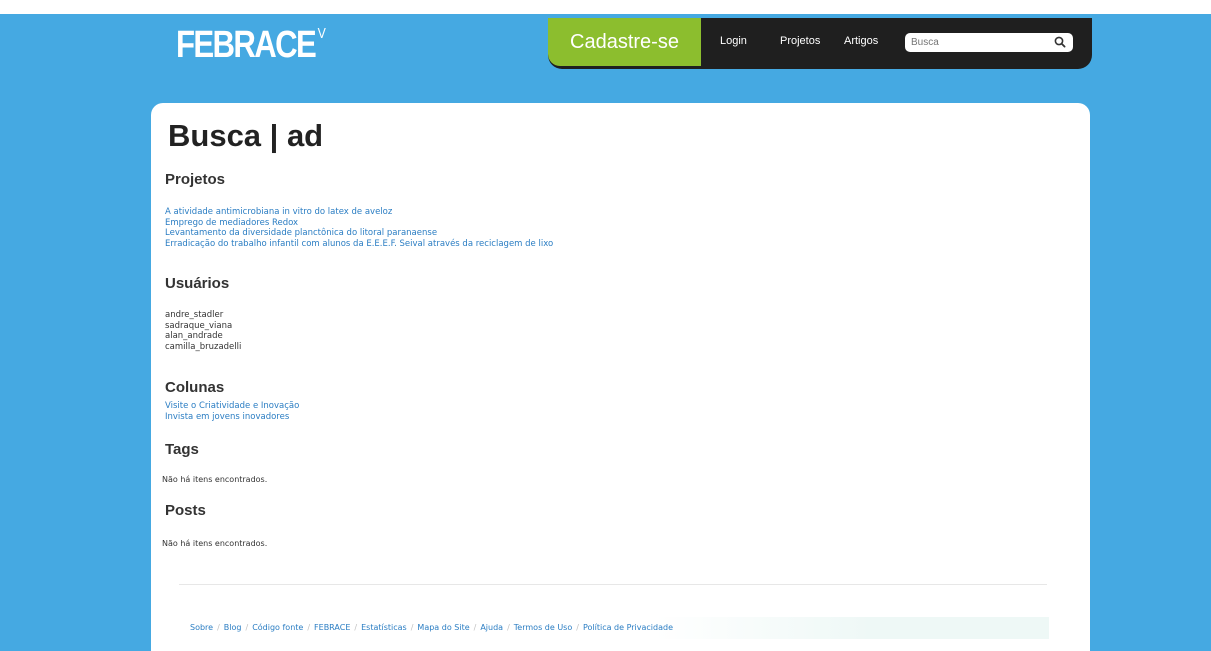 This screenshot has height=651, width=1211. I want to click on febrace-logo: FEBRACE V, so click(251, 45).